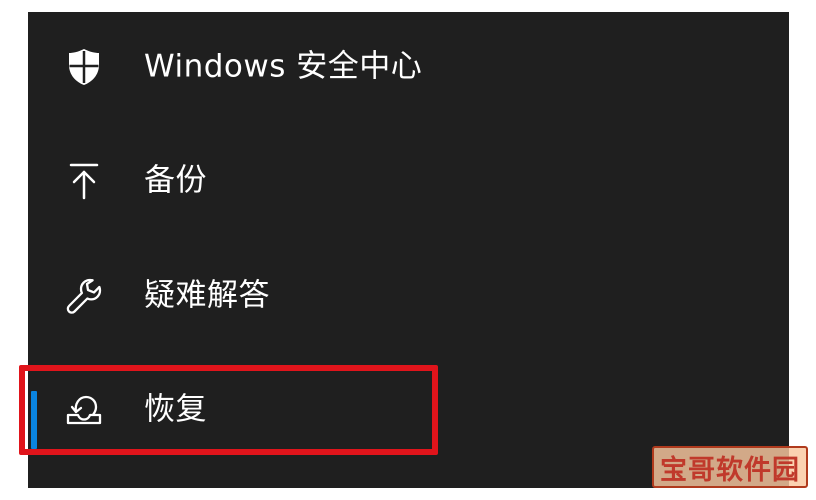  I want to click on wrench-icon, so click(84, 296).